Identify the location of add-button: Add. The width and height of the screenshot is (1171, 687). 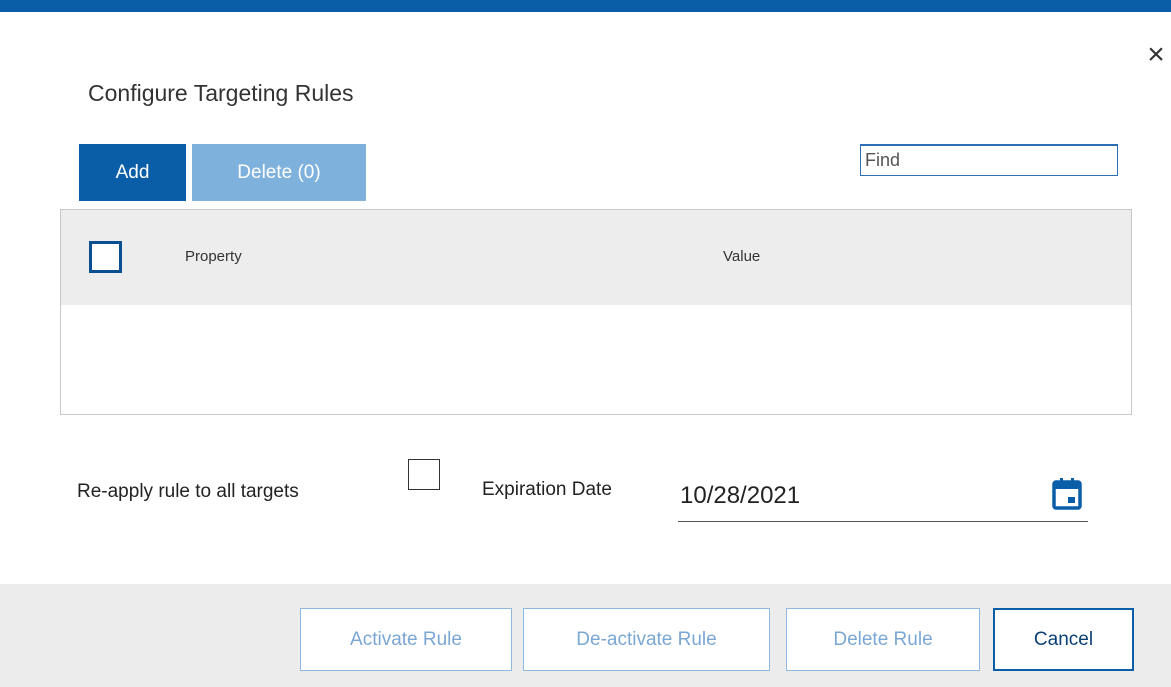
(132, 172).